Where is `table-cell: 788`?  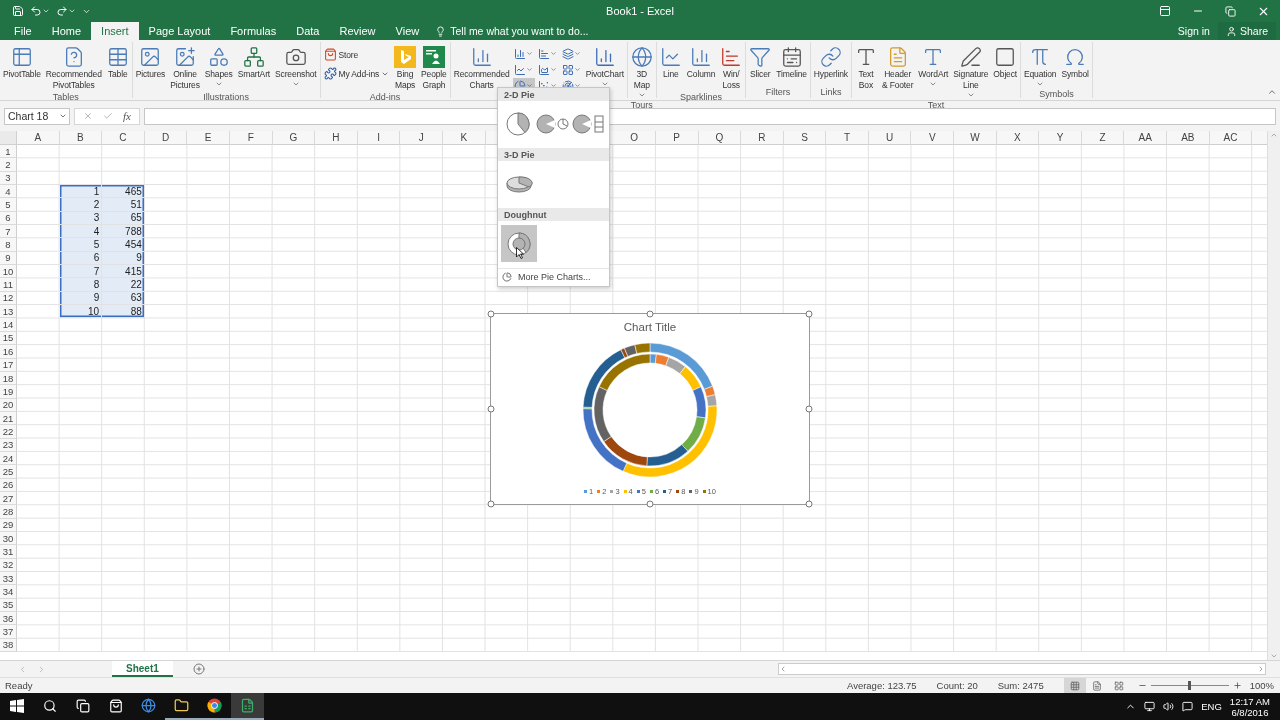
table-cell: 788 is located at coordinates (123, 232).